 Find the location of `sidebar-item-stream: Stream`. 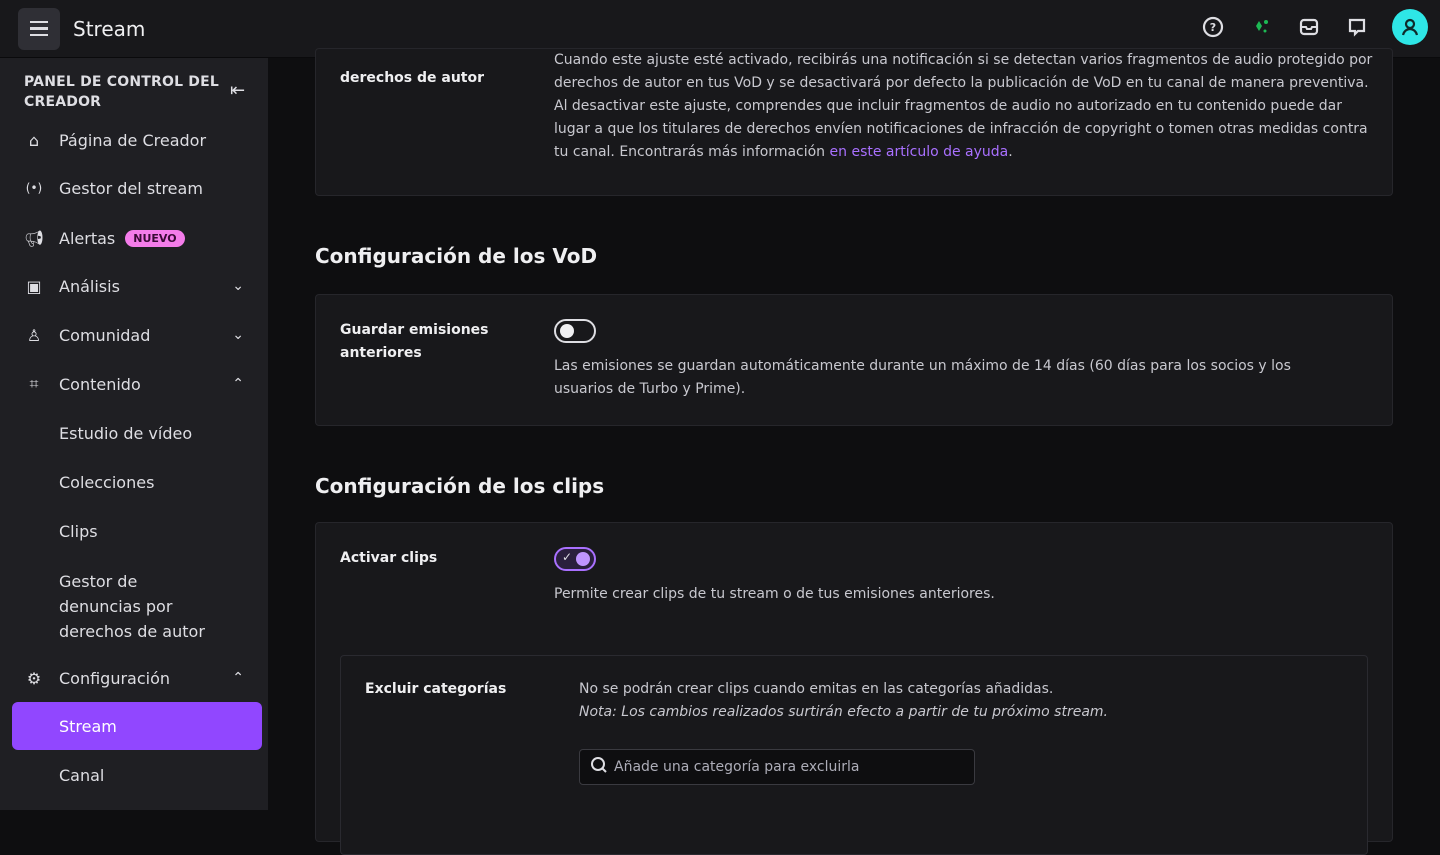

sidebar-item-stream: Stream is located at coordinates (137, 726).